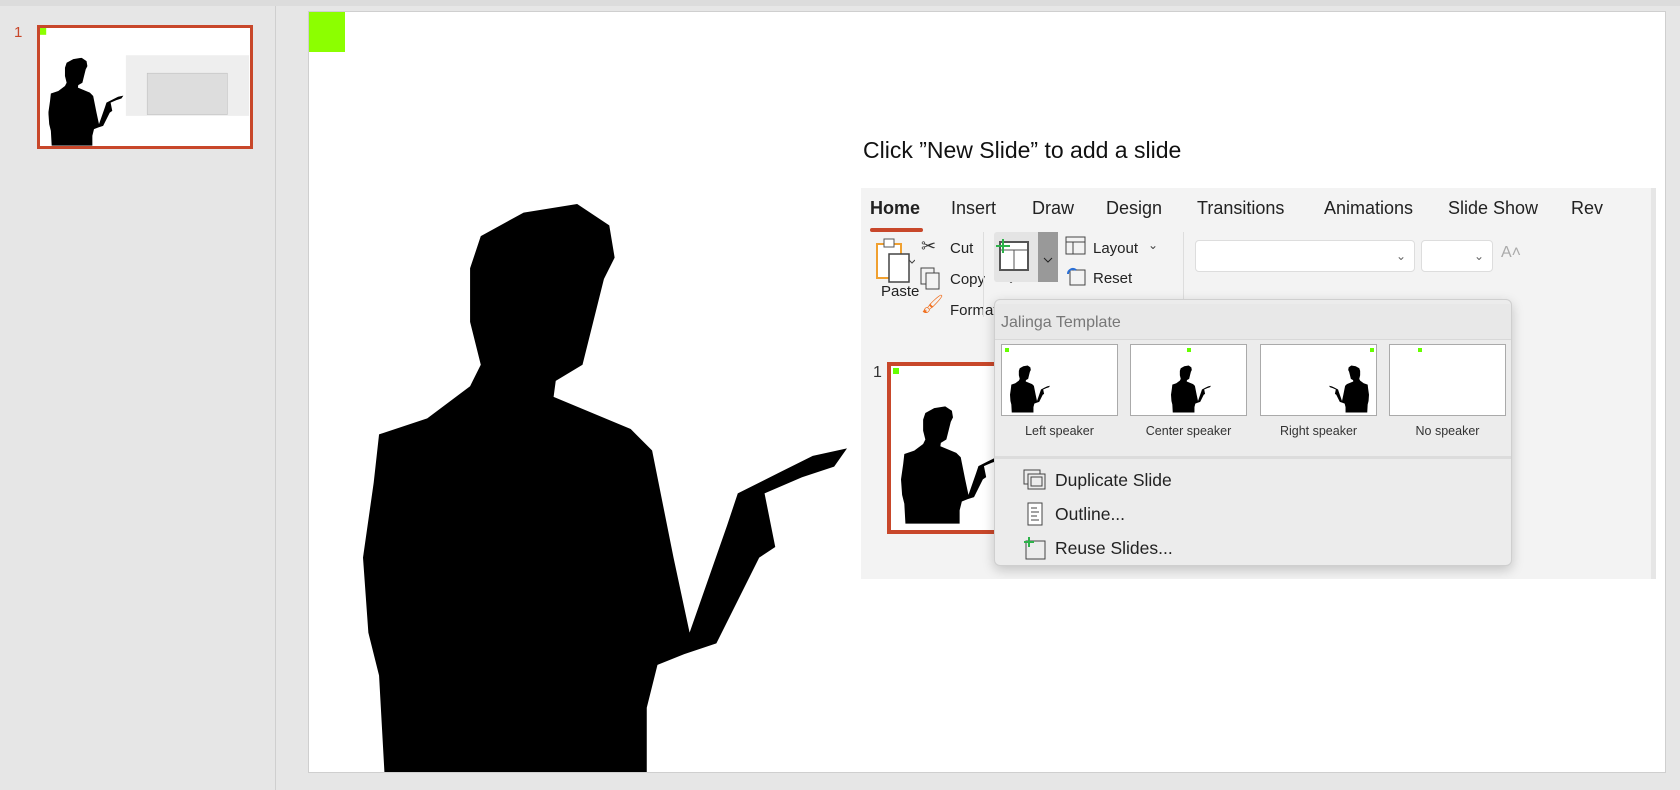 This screenshot has width=1680, height=790. Describe the element at coordinates (951, 465) in the screenshot. I see `embedded-speaker-silhouette` at that location.